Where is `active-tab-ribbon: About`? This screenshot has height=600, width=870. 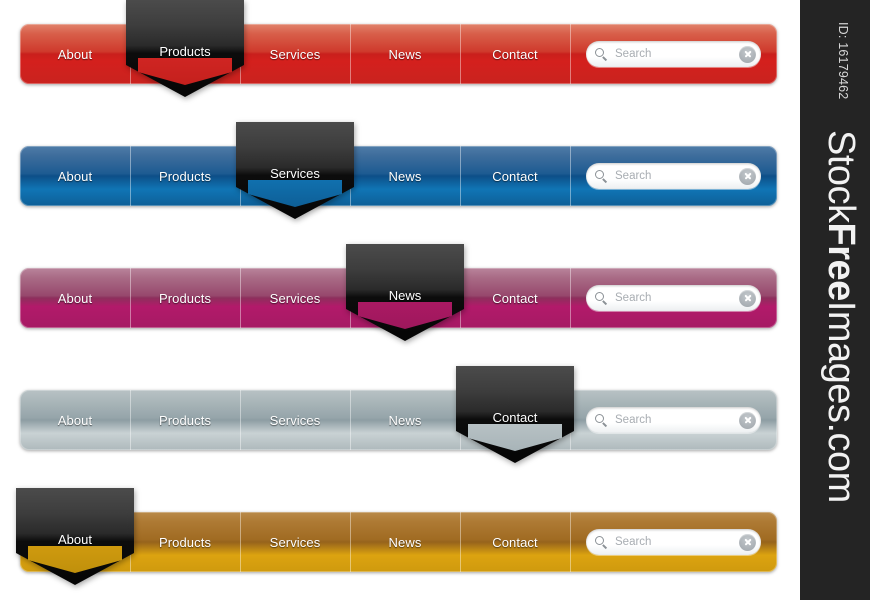 active-tab-ribbon: About is located at coordinates (75, 536).